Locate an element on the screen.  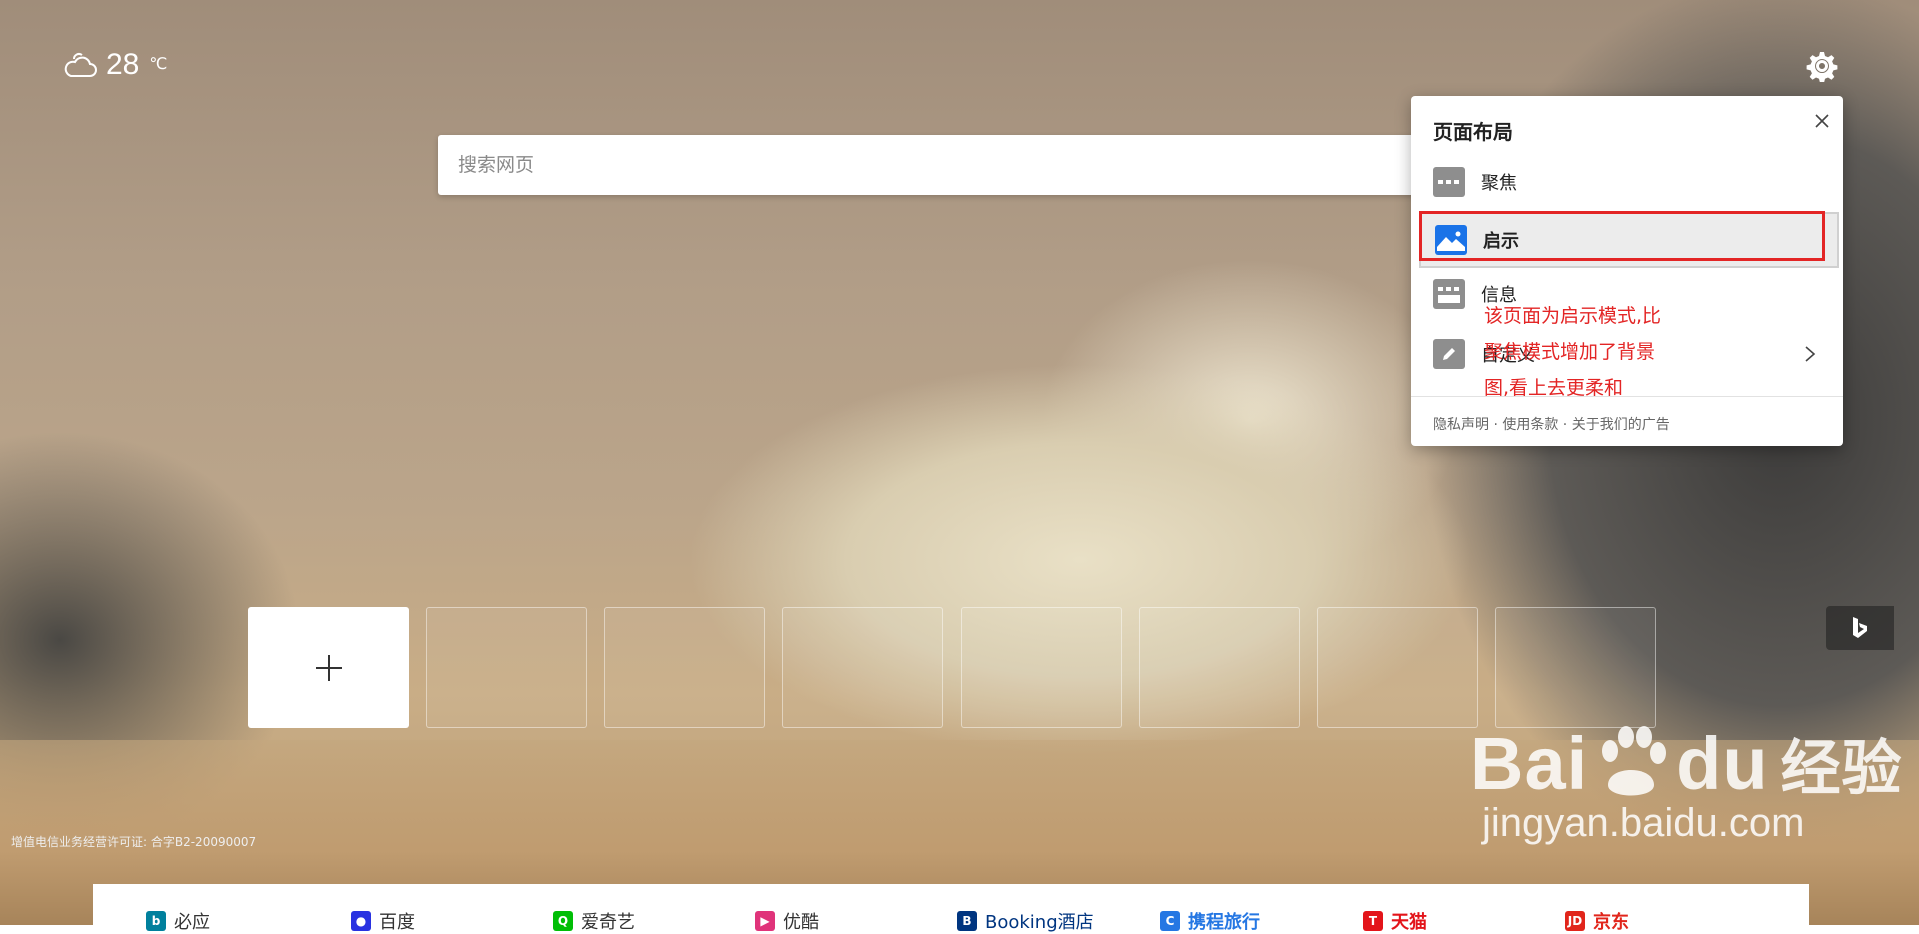
layout-option-label: 聚焦 is located at coordinates (1499, 183).